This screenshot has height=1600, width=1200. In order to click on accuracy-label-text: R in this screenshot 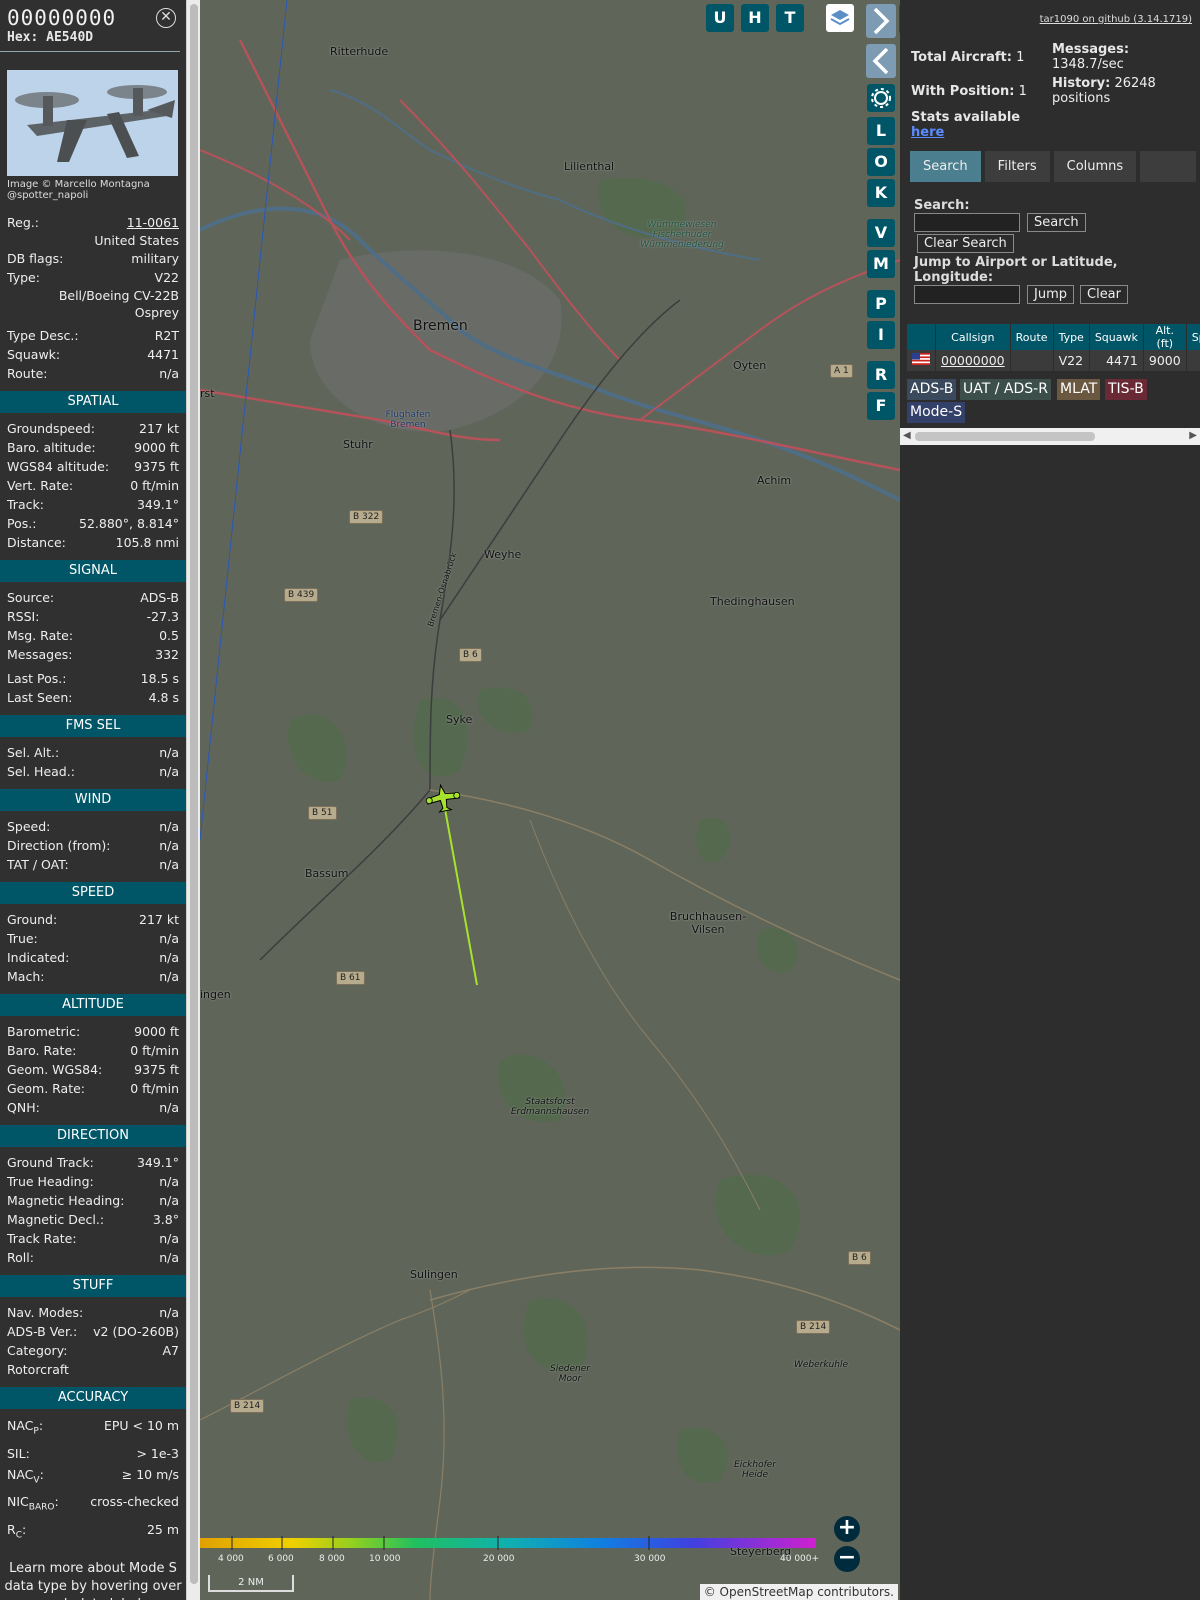, I will do `click(11, 1529)`.